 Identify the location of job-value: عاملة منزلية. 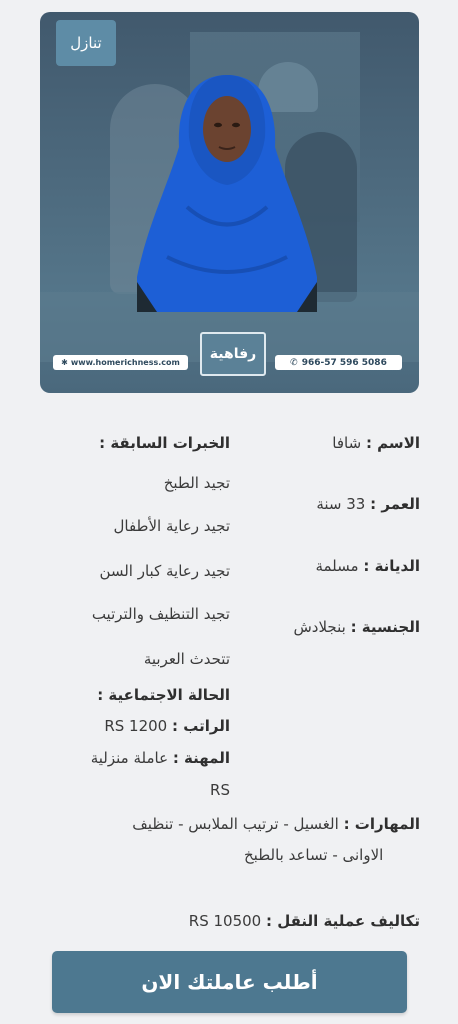
(129, 758).